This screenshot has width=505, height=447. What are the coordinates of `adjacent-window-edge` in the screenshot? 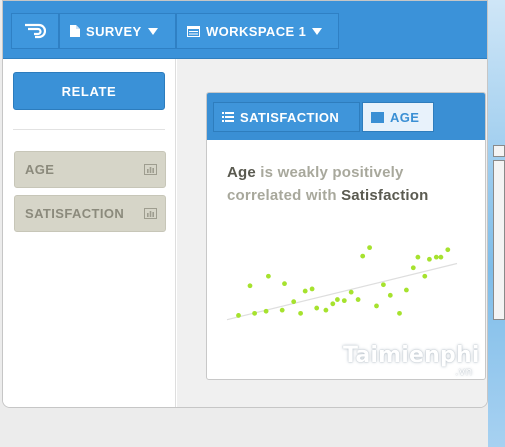 It's located at (496, 223).